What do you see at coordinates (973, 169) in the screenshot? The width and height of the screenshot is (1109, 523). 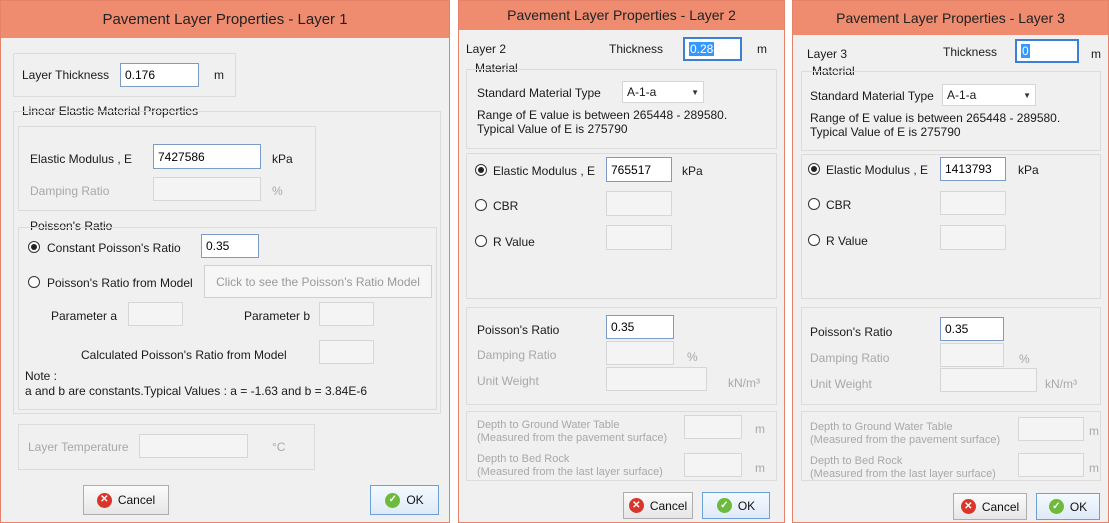 I see `elastic-modulus-input: 1413793` at bounding box center [973, 169].